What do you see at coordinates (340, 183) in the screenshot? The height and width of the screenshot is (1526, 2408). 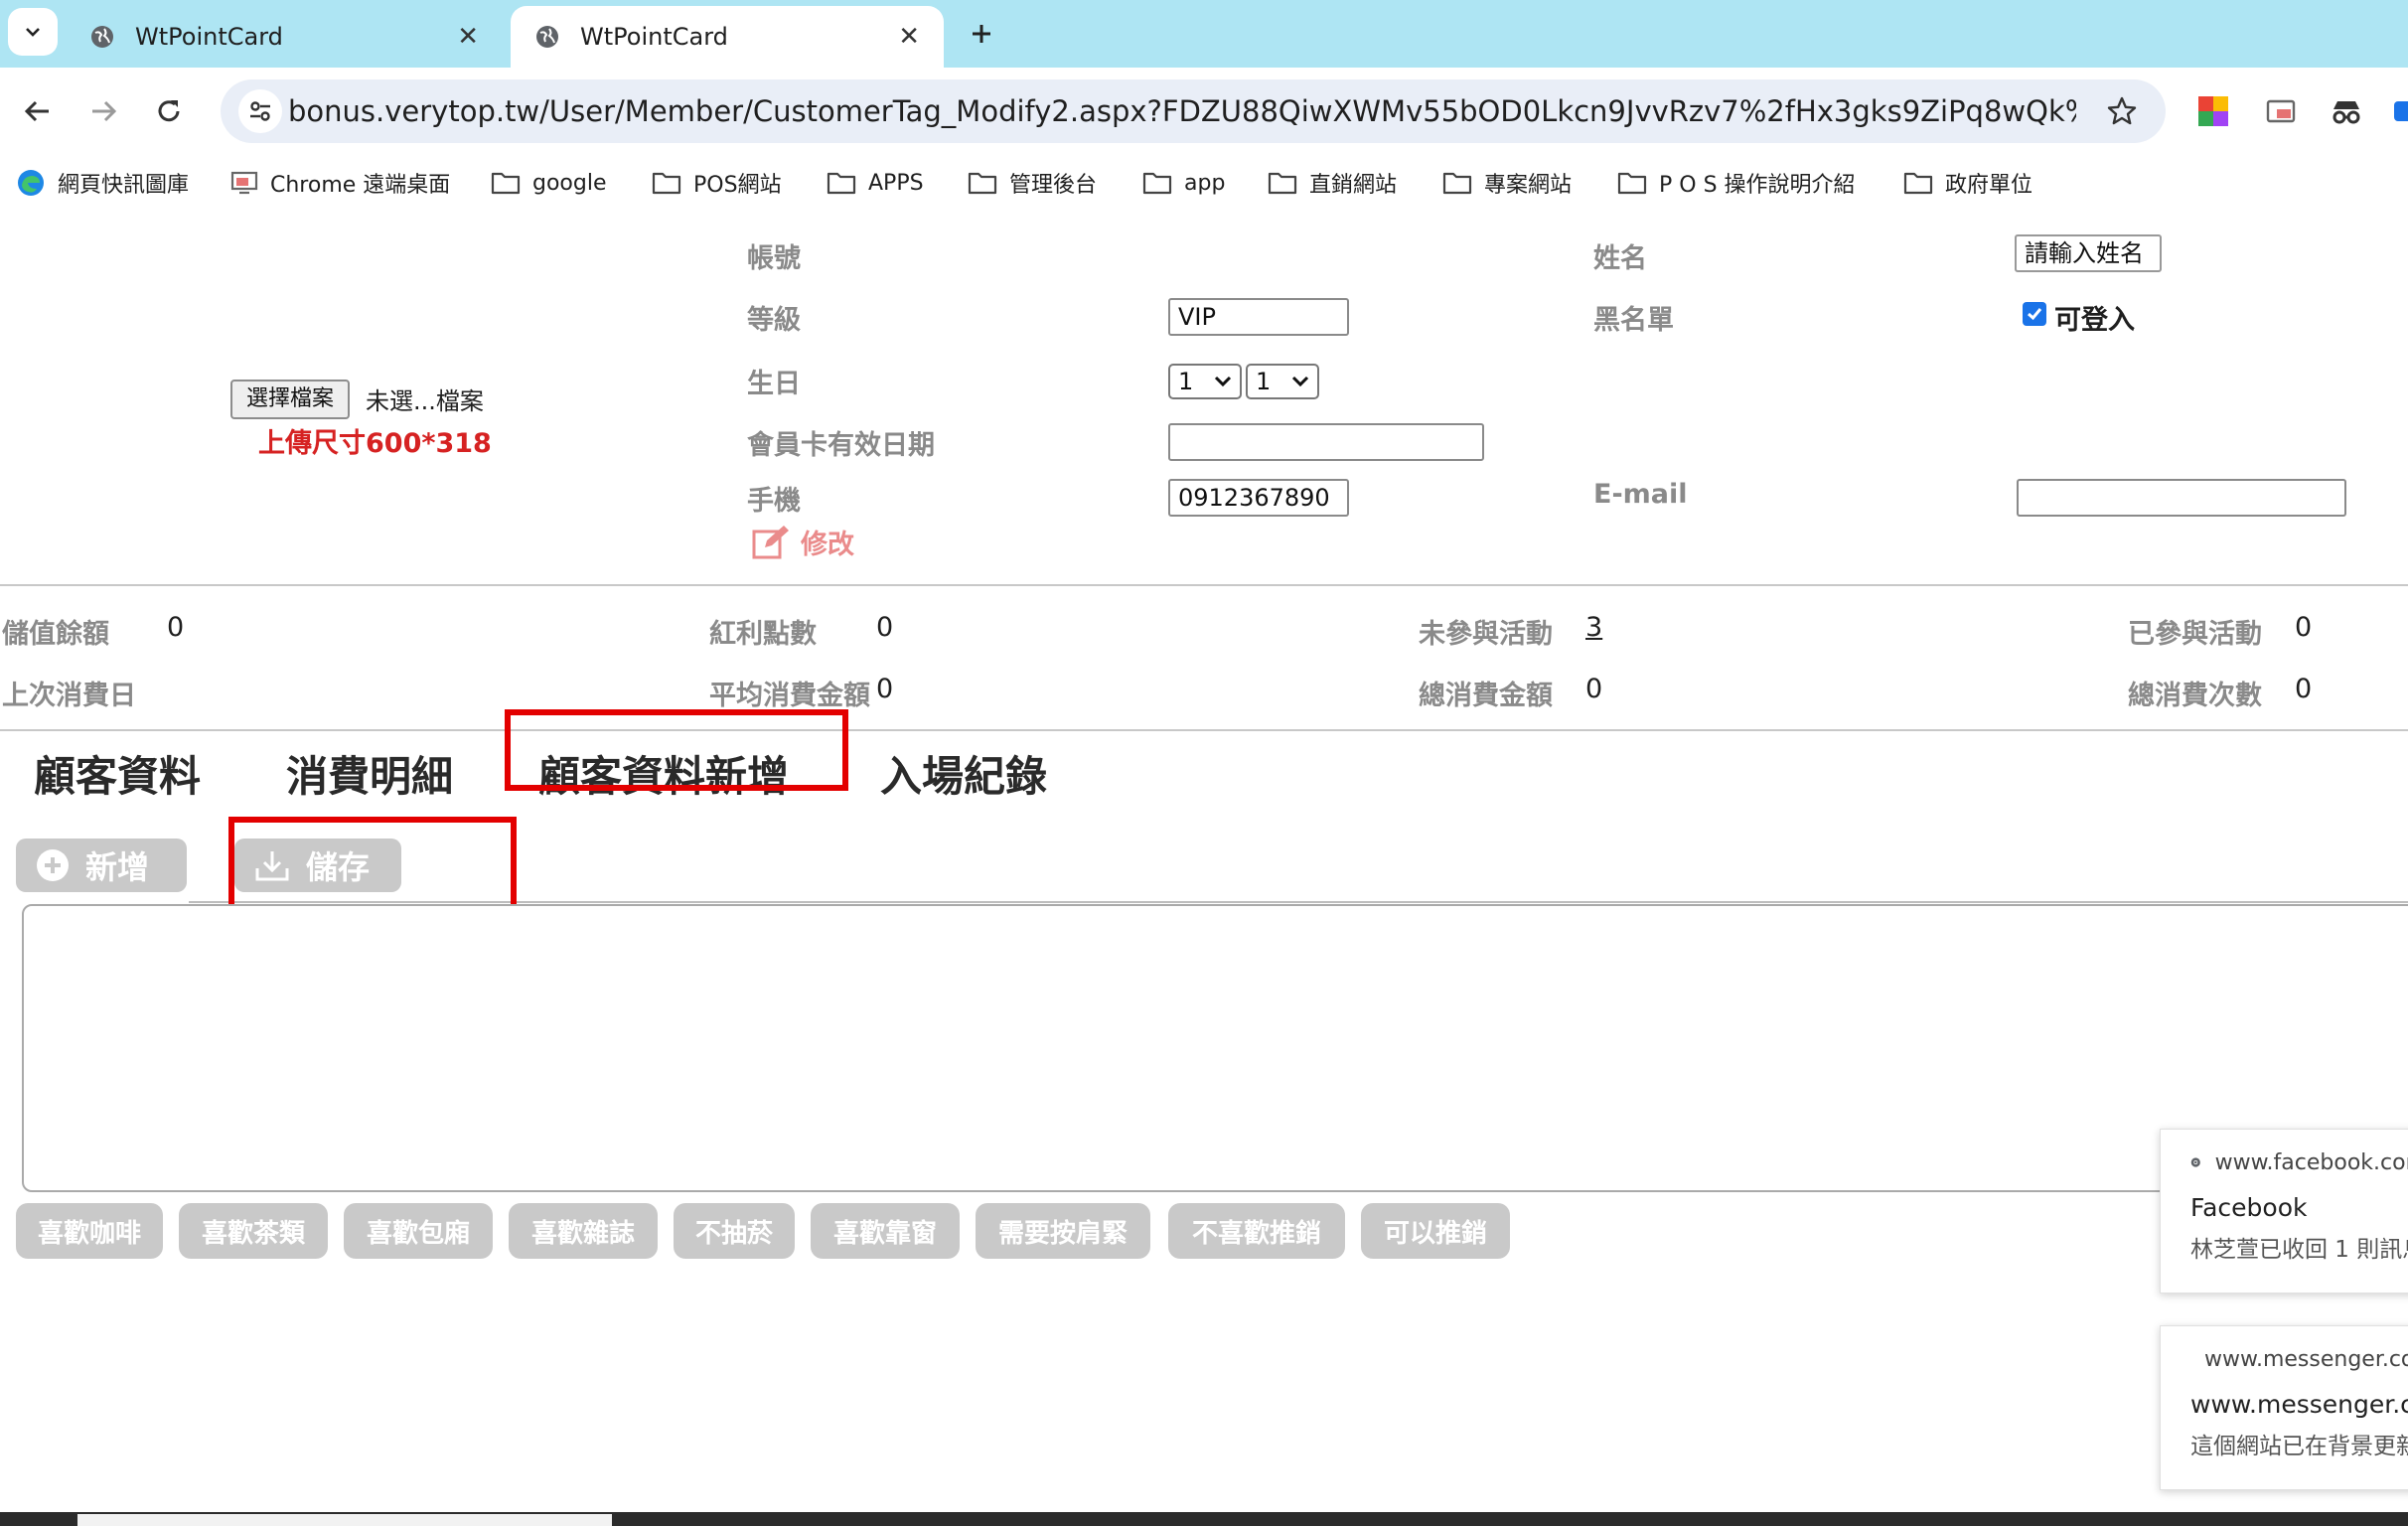 I see `bookmark-2: Chrome 遠端桌面` at bounding box center [340, 183].